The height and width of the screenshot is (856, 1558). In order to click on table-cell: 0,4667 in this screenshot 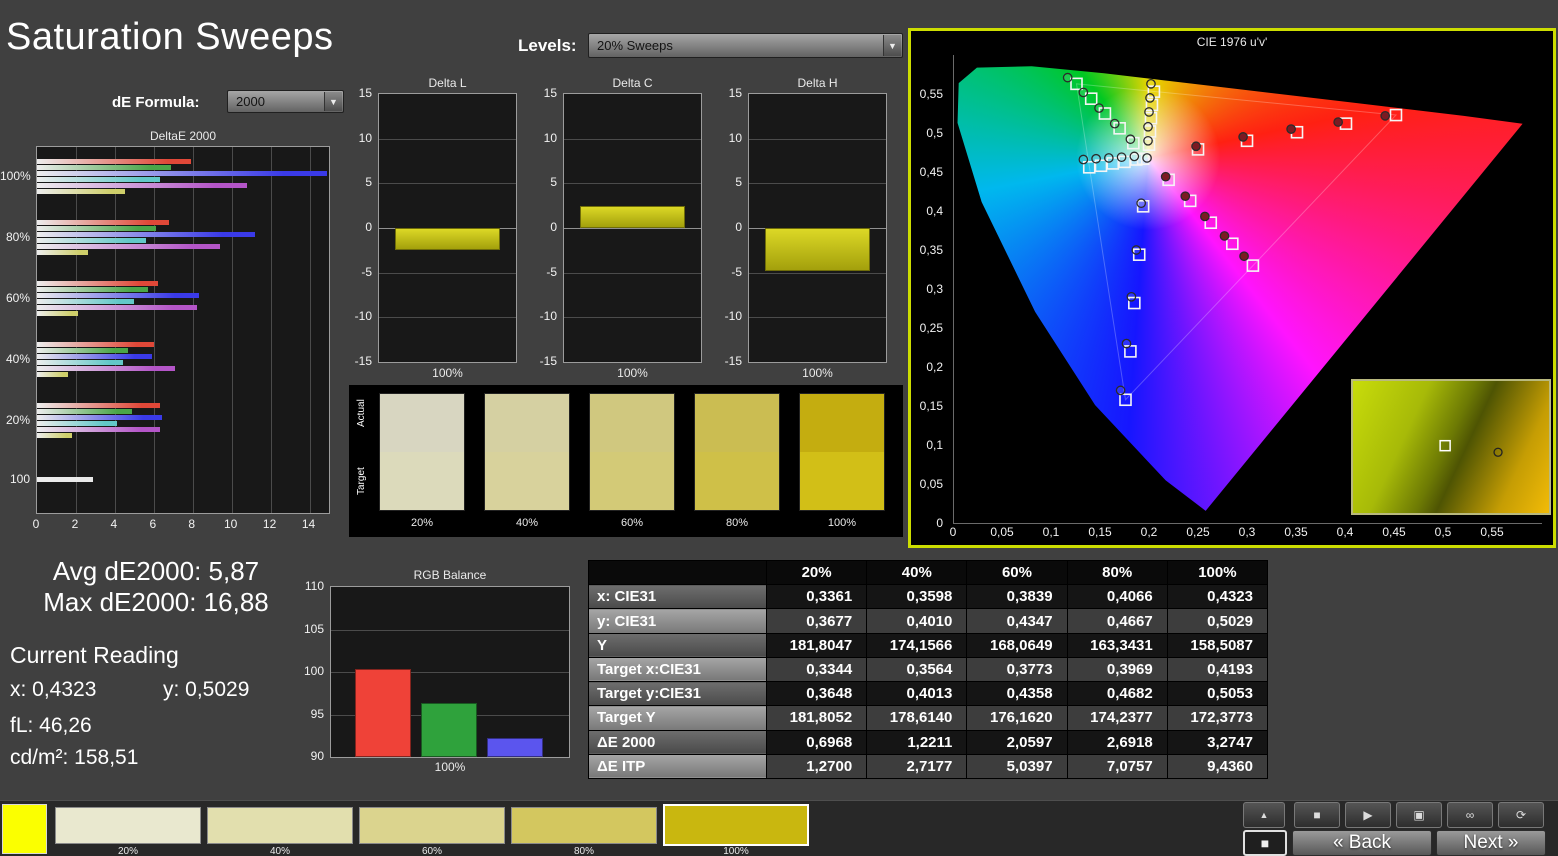, I will do `click(1117, 621)`.